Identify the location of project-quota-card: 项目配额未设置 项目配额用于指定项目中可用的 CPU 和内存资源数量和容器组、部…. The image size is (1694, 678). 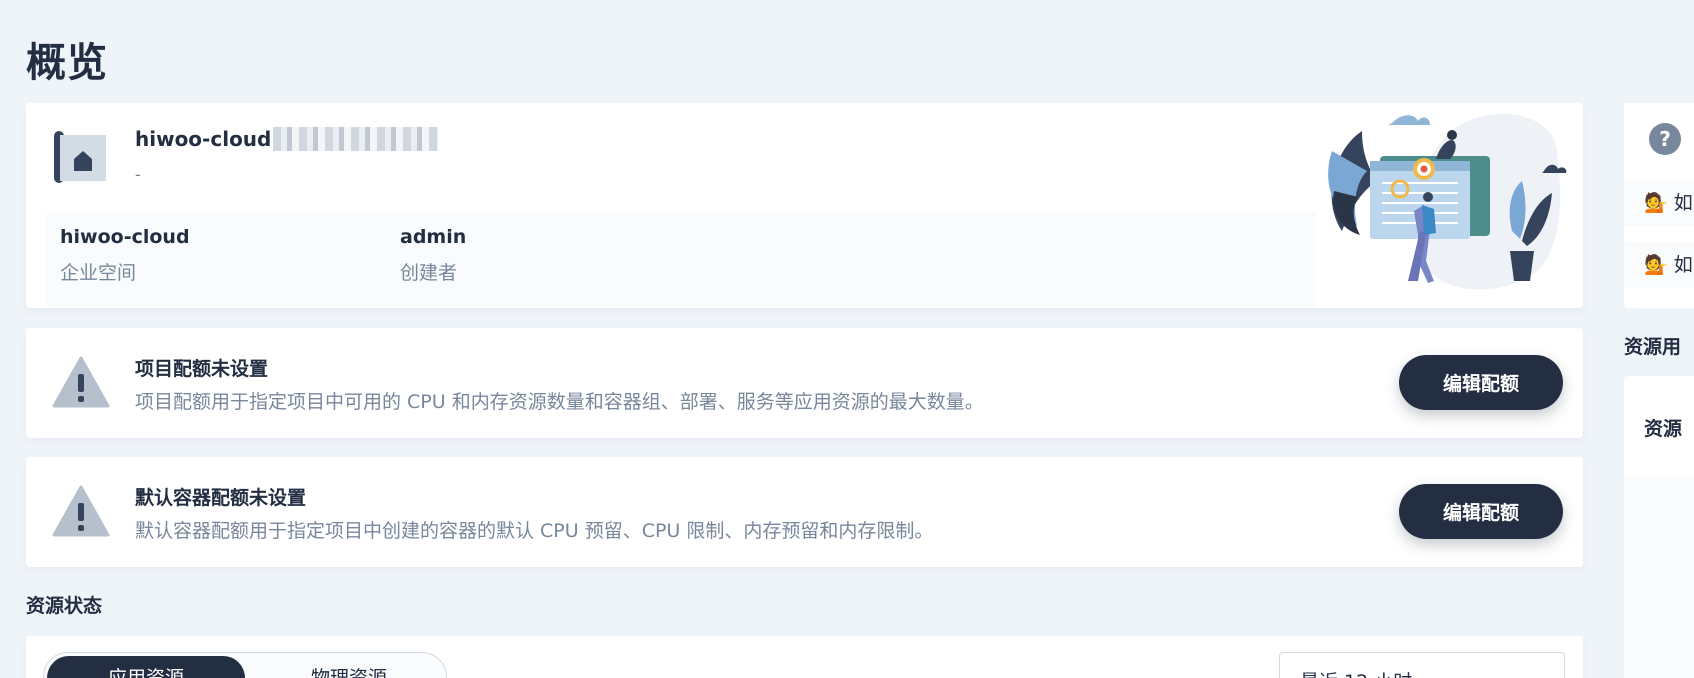
(804, 383).